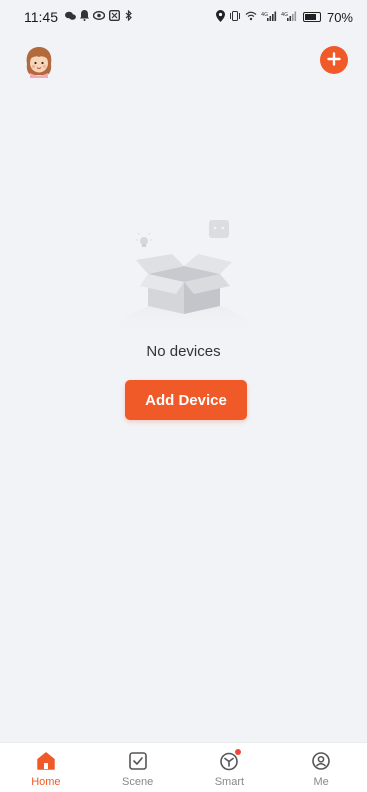 The width and height of the screenshot is (367, 792). I want to click on nav-item-home: Home, so click(46, 767).